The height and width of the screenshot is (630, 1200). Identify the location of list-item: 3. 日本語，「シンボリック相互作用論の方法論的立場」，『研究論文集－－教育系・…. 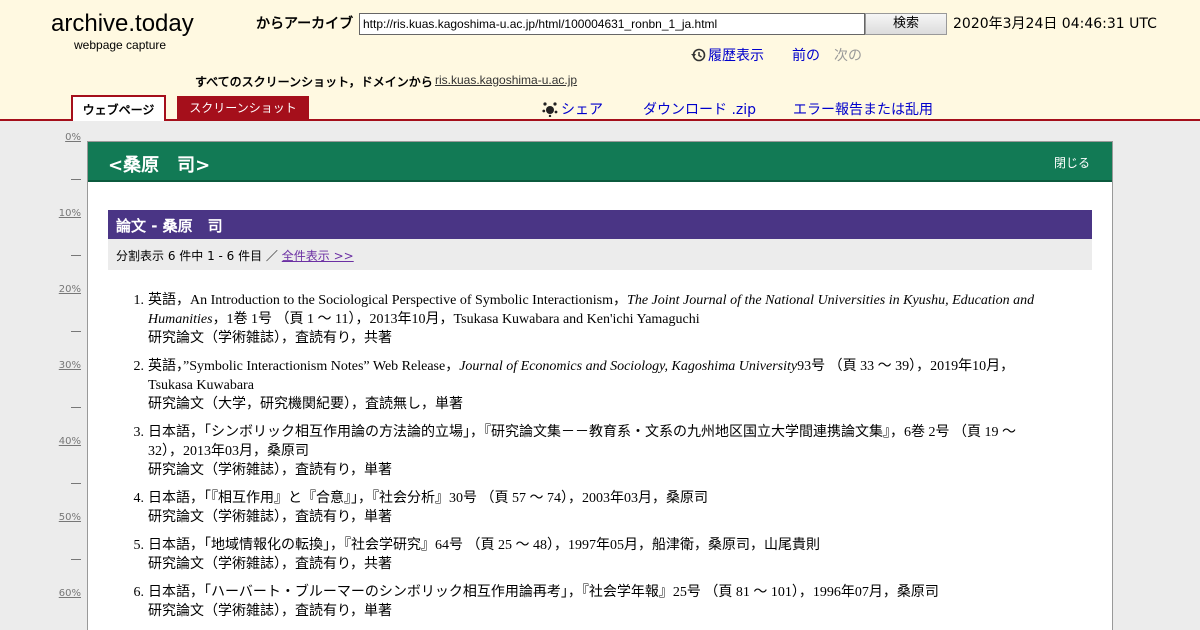
(591, 451).